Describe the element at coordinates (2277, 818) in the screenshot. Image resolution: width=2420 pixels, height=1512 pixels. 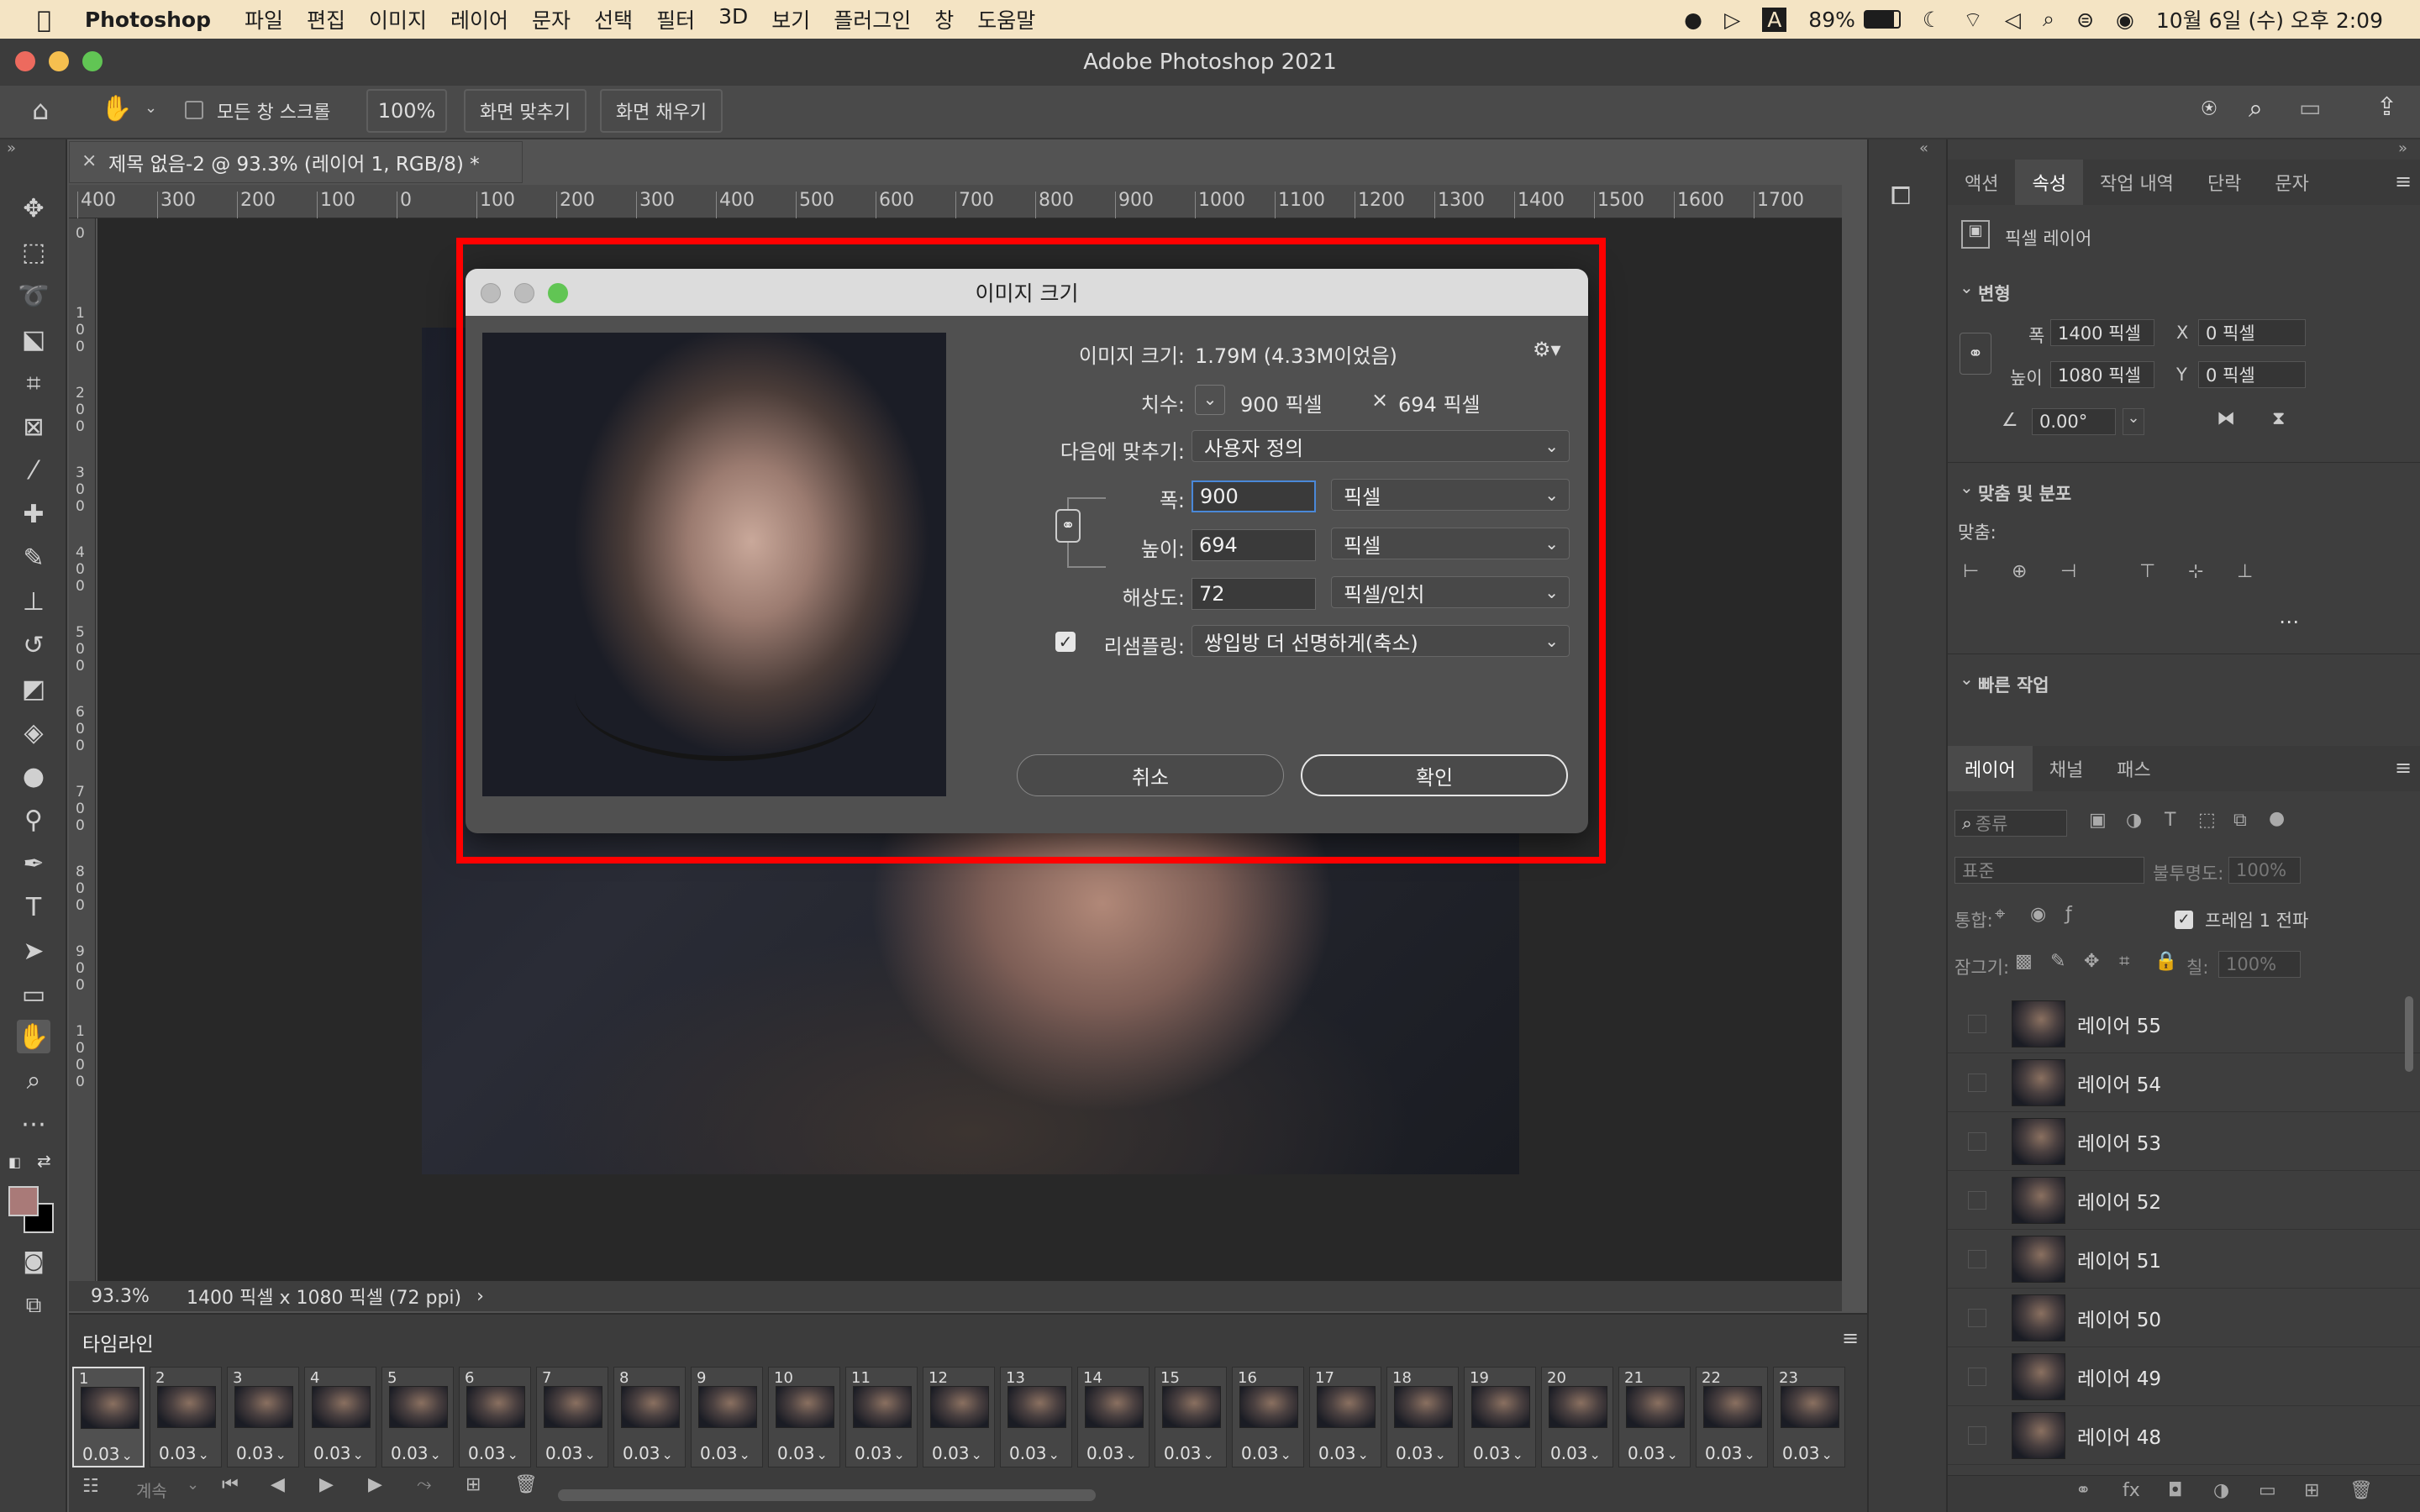
I see `filter-toggle-icon: ●` at that location.